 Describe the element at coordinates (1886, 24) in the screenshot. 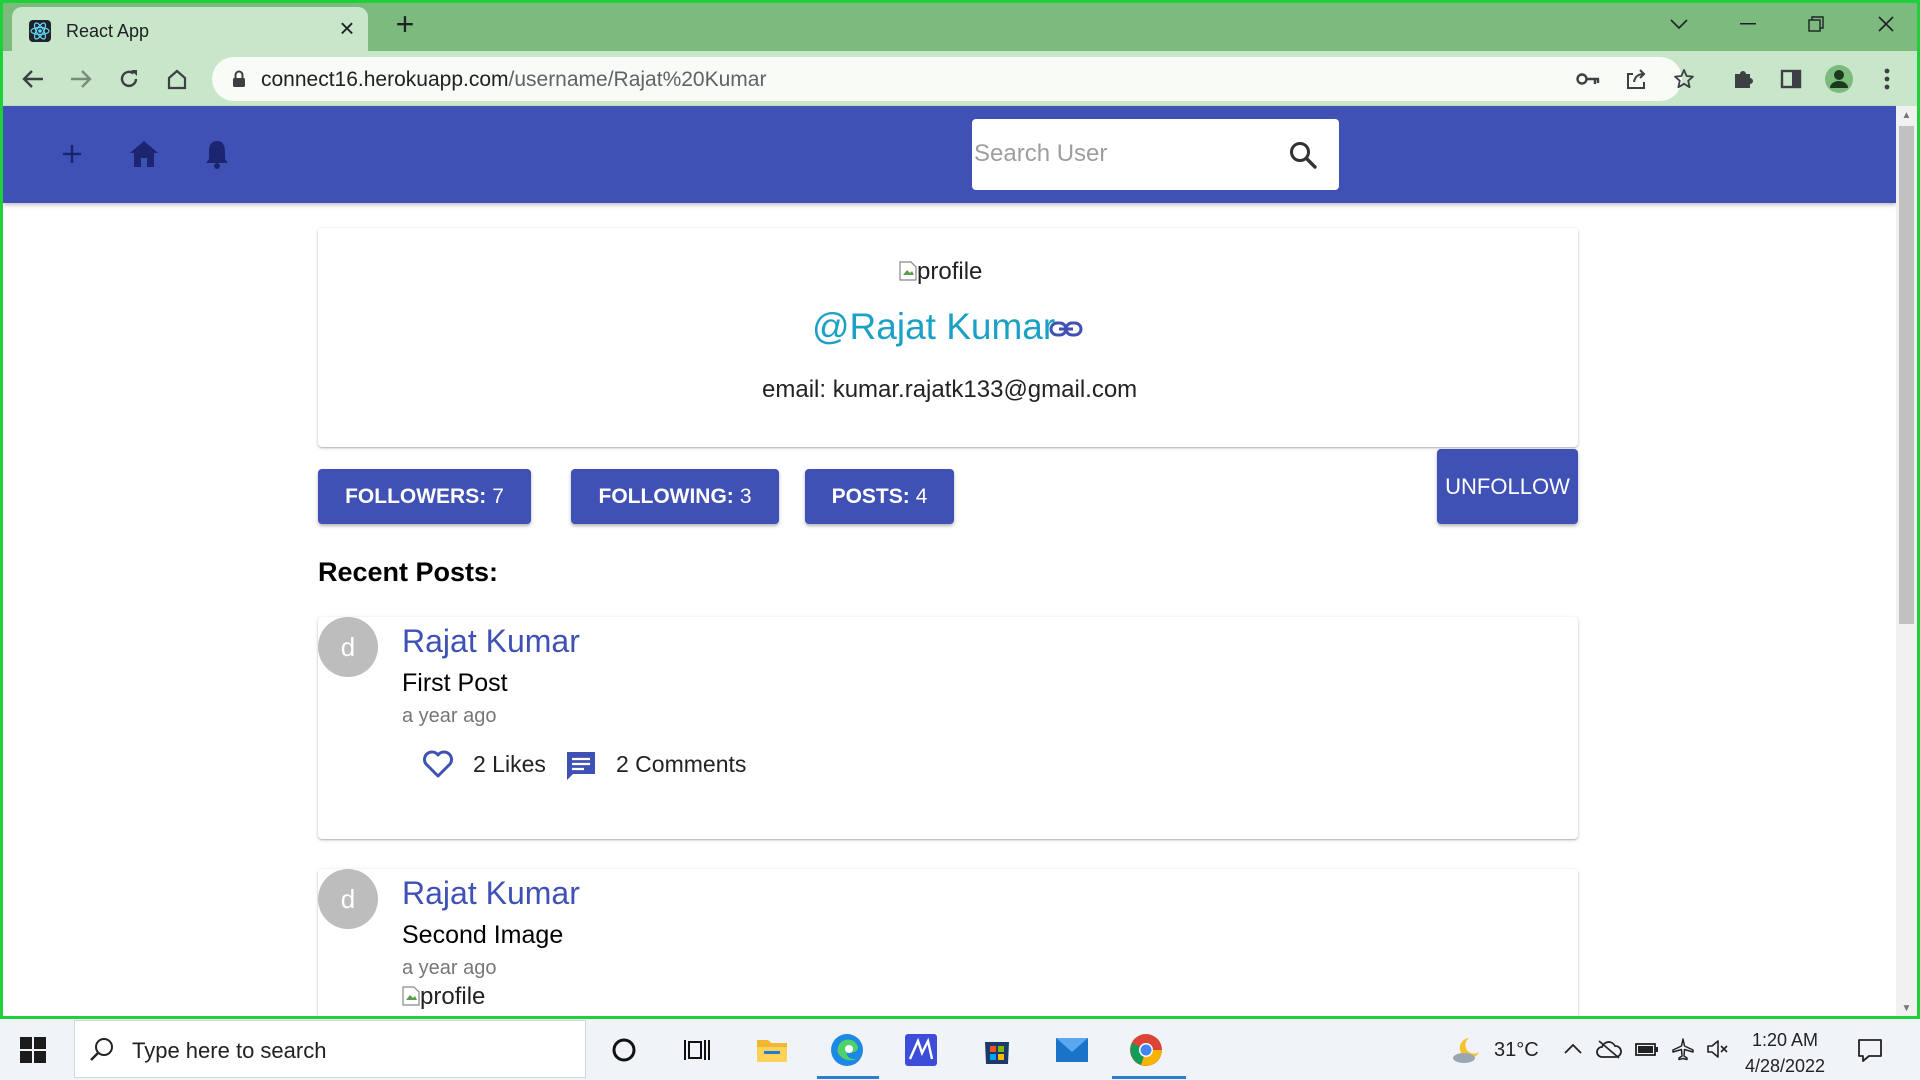

I see `close-window-button` at that location.